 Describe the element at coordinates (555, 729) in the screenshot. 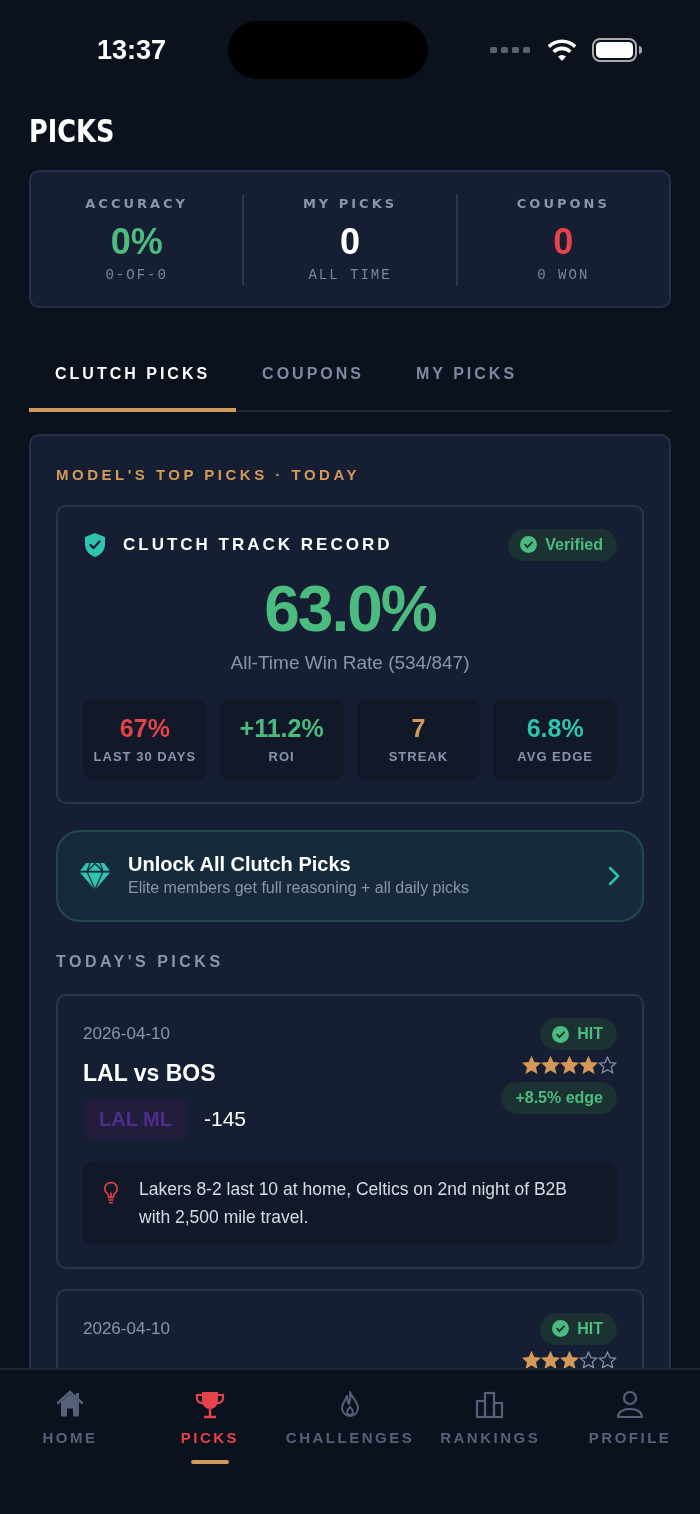

I see `metric-value: 6.8%` at that location.